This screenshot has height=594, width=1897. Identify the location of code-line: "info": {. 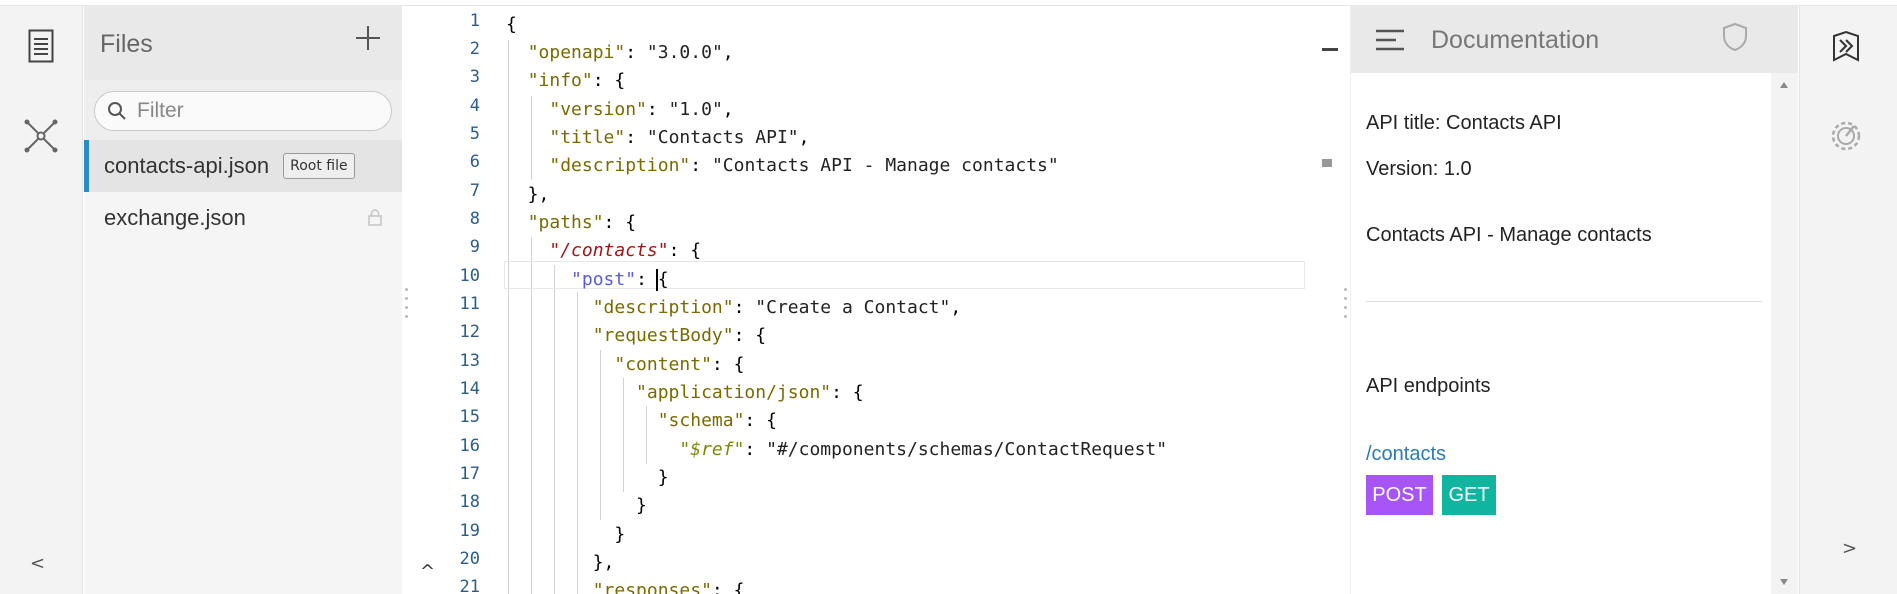
(576, 80).